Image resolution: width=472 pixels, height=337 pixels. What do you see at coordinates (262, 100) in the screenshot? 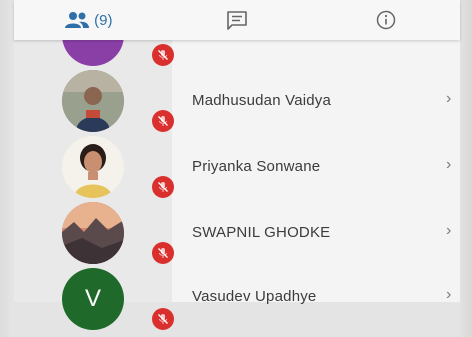
I see `participant-name: Madhusudan Vaidya` at bounding box center [262, 100].